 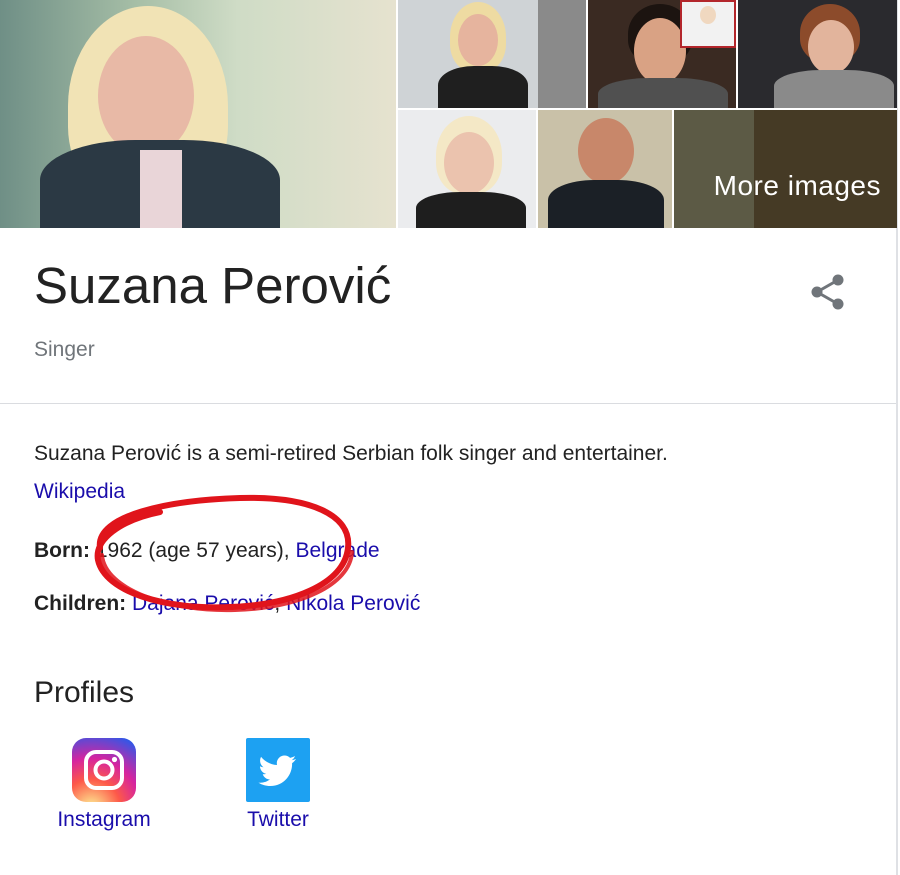 I want to click on entity-title: Suzana Perović, so click(x=213, y=285).